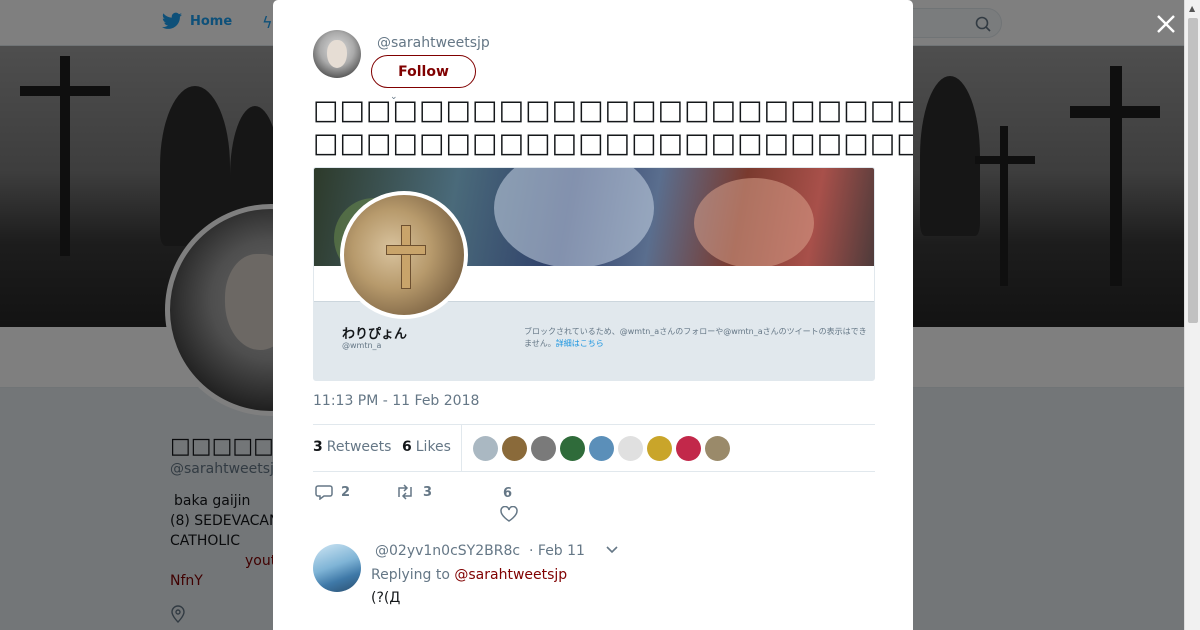 Image resolution: width=1200 pixels, height=630 pixels. What do you see at coordinates (413, 492) in the screenshot?
I see `retweet-action: 3` at bounding box center [413, 492].